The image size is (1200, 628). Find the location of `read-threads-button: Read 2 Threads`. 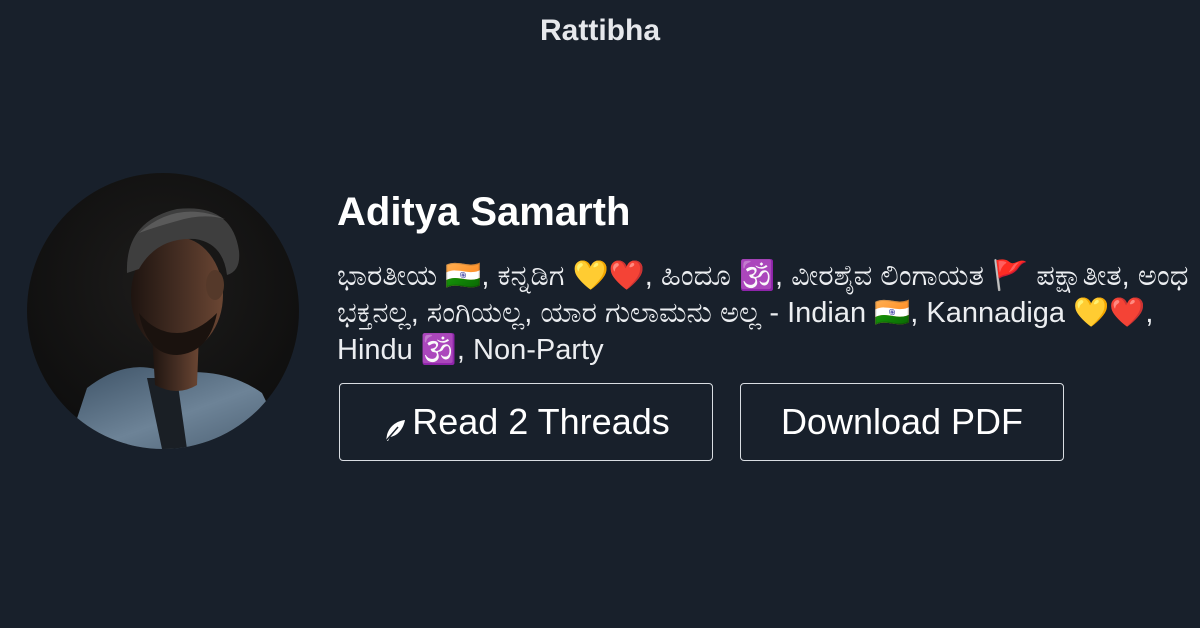

read-threads-button: Read 2 Threads is located at coordinates (526, 422).